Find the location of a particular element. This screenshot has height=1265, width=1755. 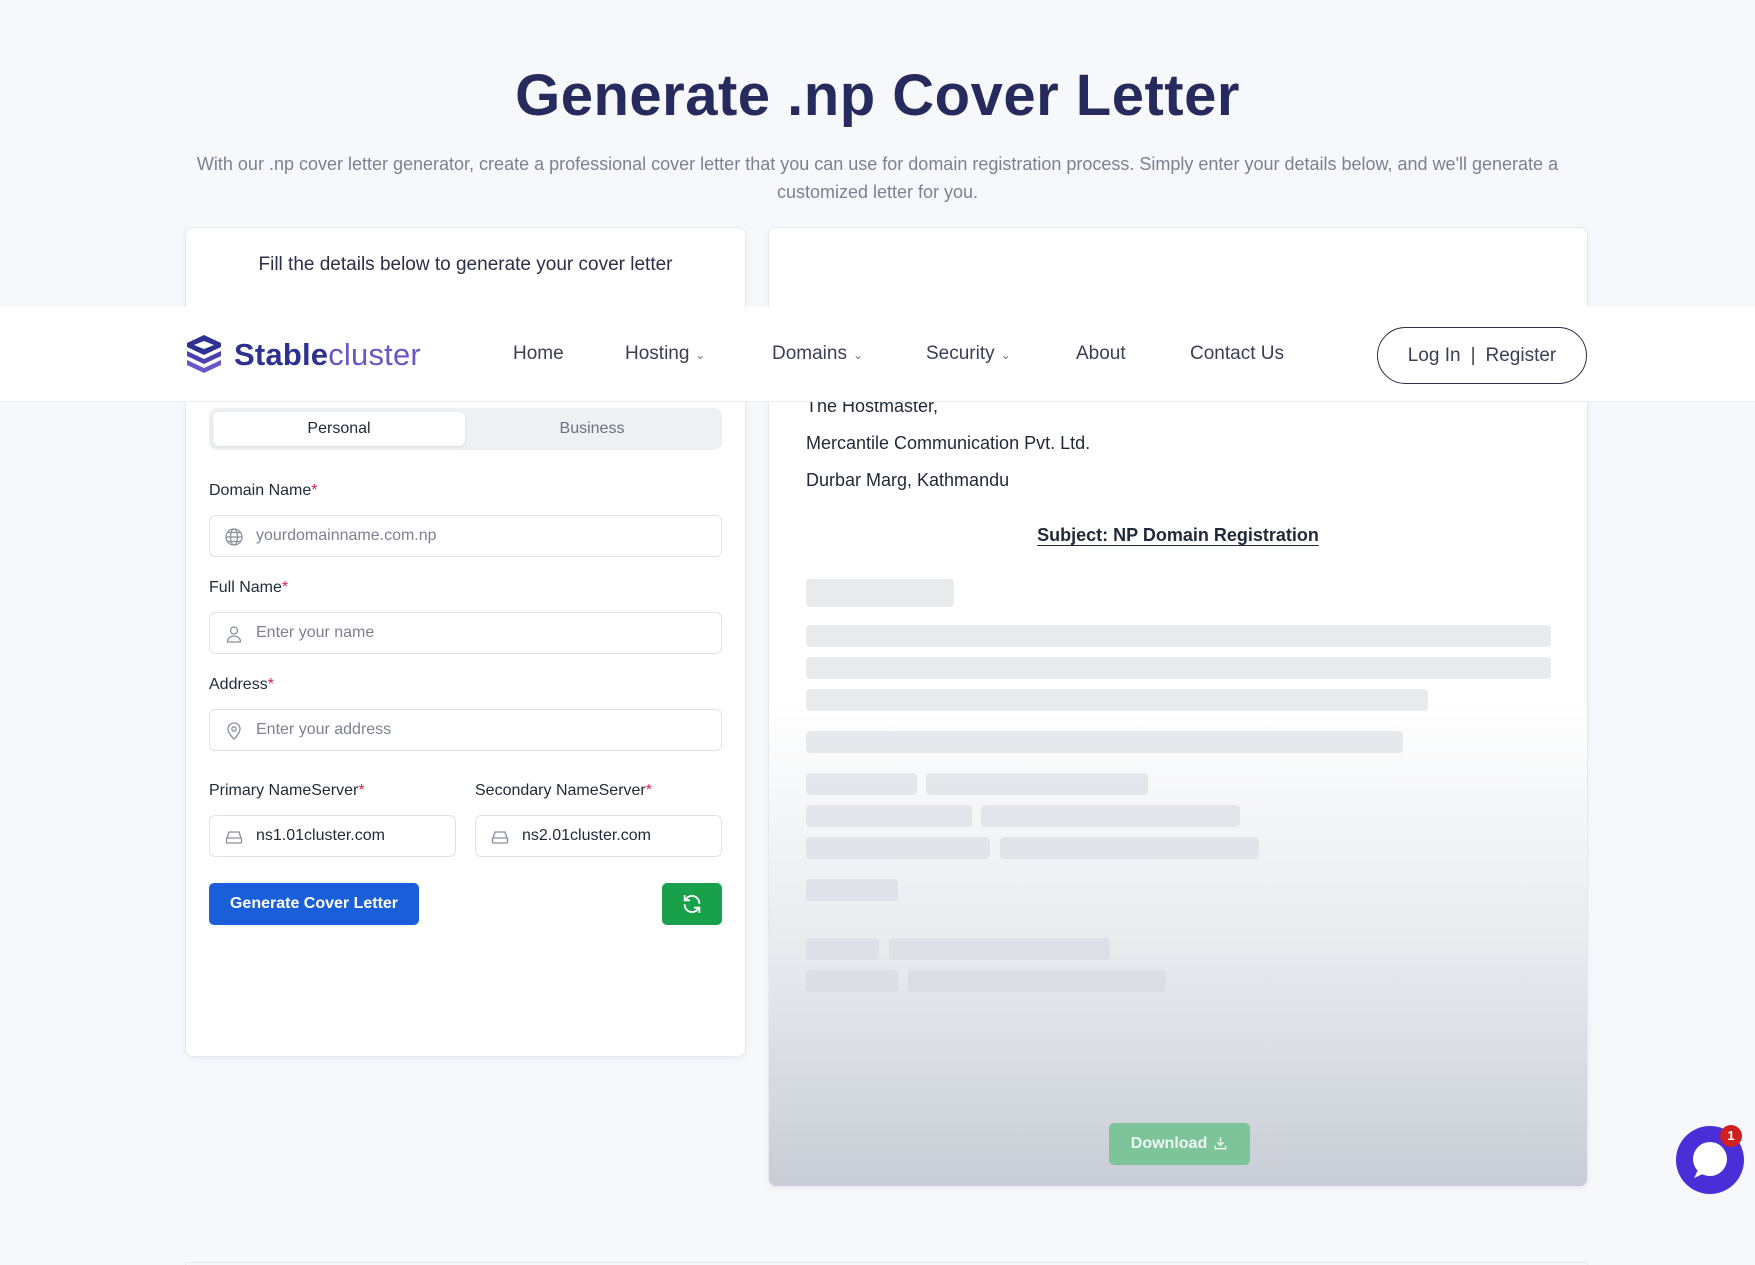

secondary-ns-input is located at coordinates (616, 836).